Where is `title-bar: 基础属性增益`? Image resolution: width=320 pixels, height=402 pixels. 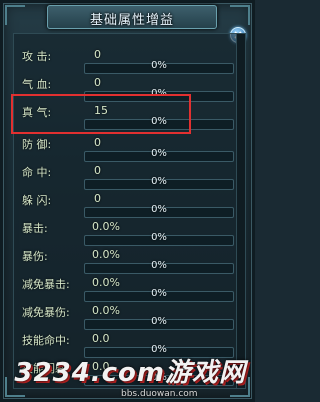
title-bar: 基础属性增益 is located at coordinates (132, 17).